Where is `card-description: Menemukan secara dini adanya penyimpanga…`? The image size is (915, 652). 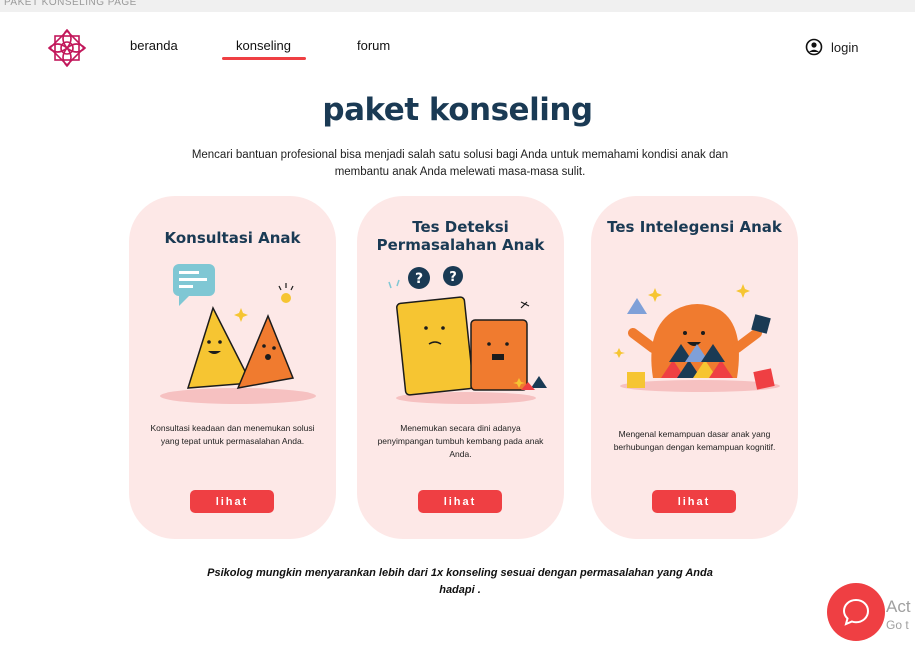
card-description: Menemukan secara dini adanya penyimpanga… is located at coordinates (460, 441).